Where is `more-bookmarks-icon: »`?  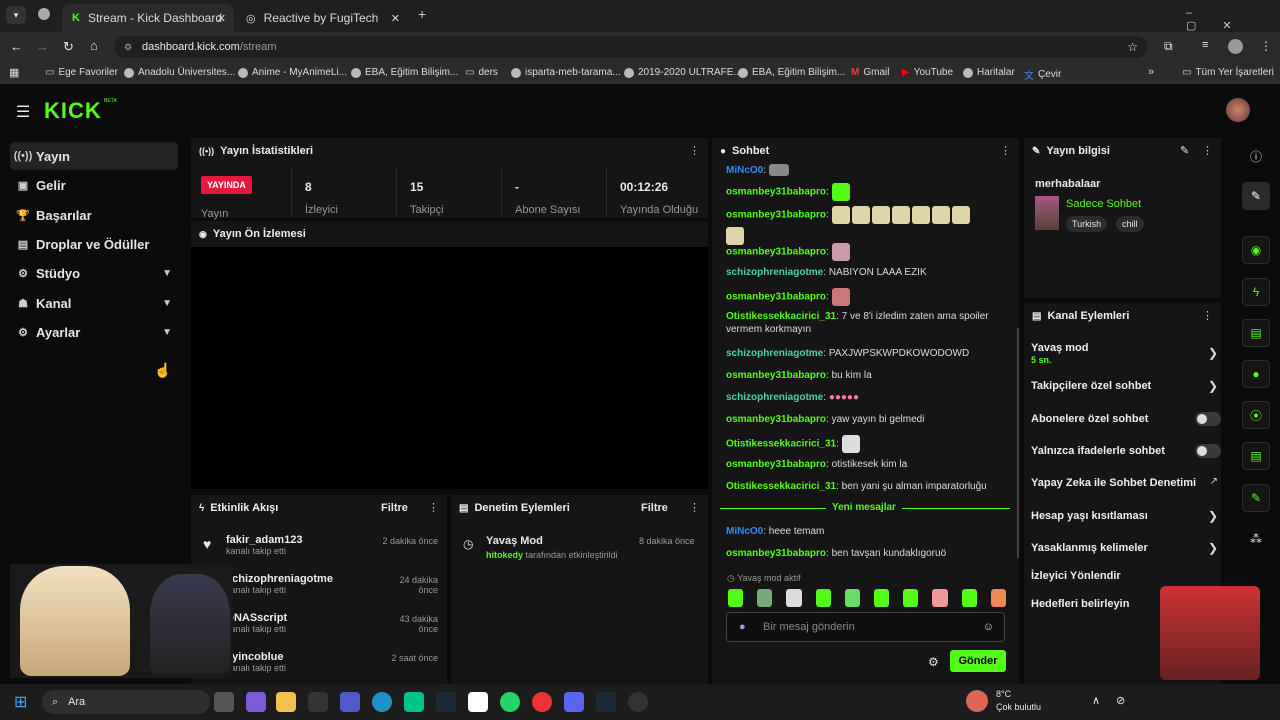 more-bookmarks-icon: » is located at coordinates (1151, 72).